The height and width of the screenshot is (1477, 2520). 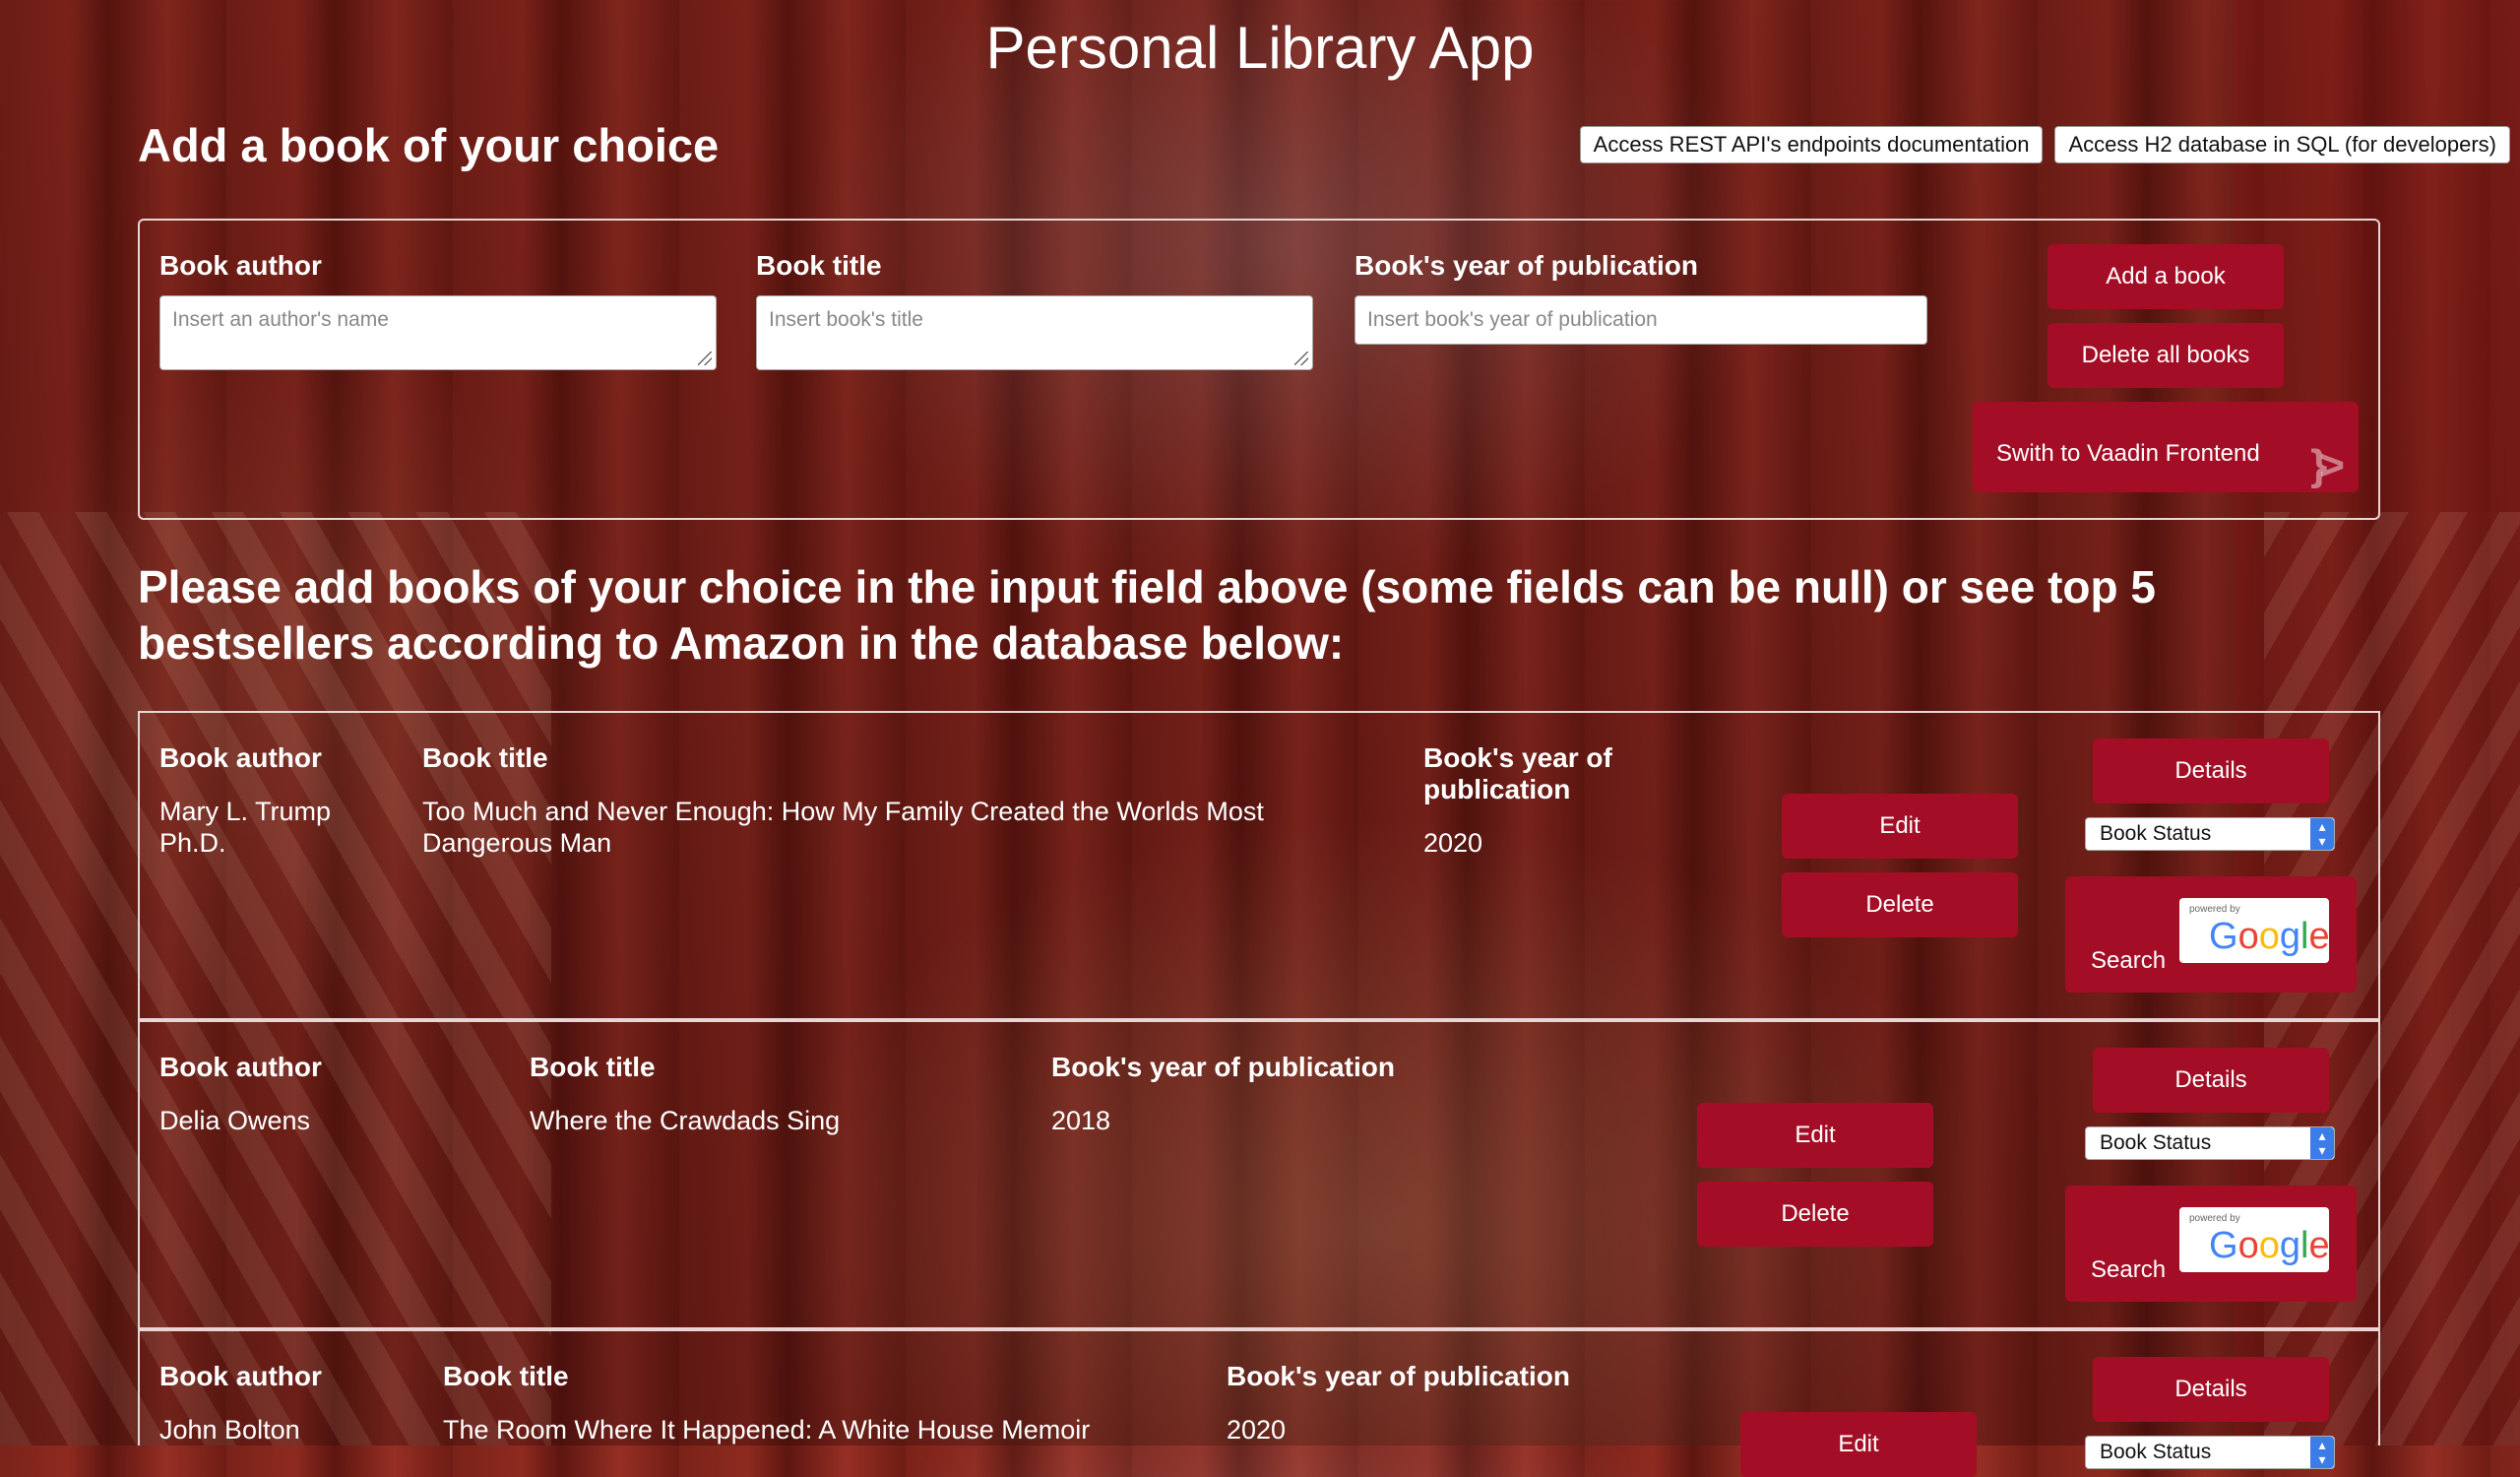 I want to click on year-input: Insert book's year of publication, so click(x=1640, y=320).